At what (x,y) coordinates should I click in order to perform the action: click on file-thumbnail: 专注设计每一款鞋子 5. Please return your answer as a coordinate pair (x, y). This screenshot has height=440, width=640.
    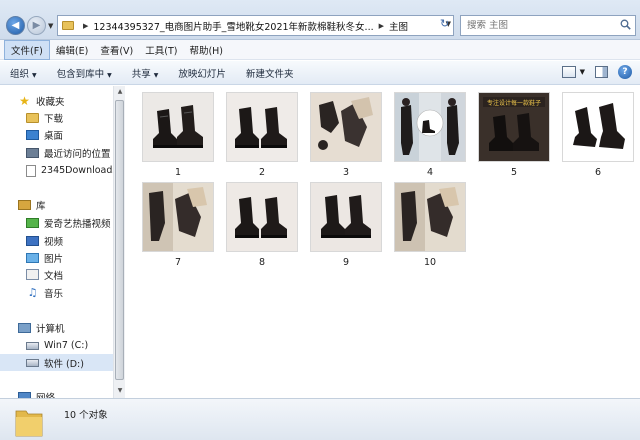
    Looking at the image, I should click on (514, 135).